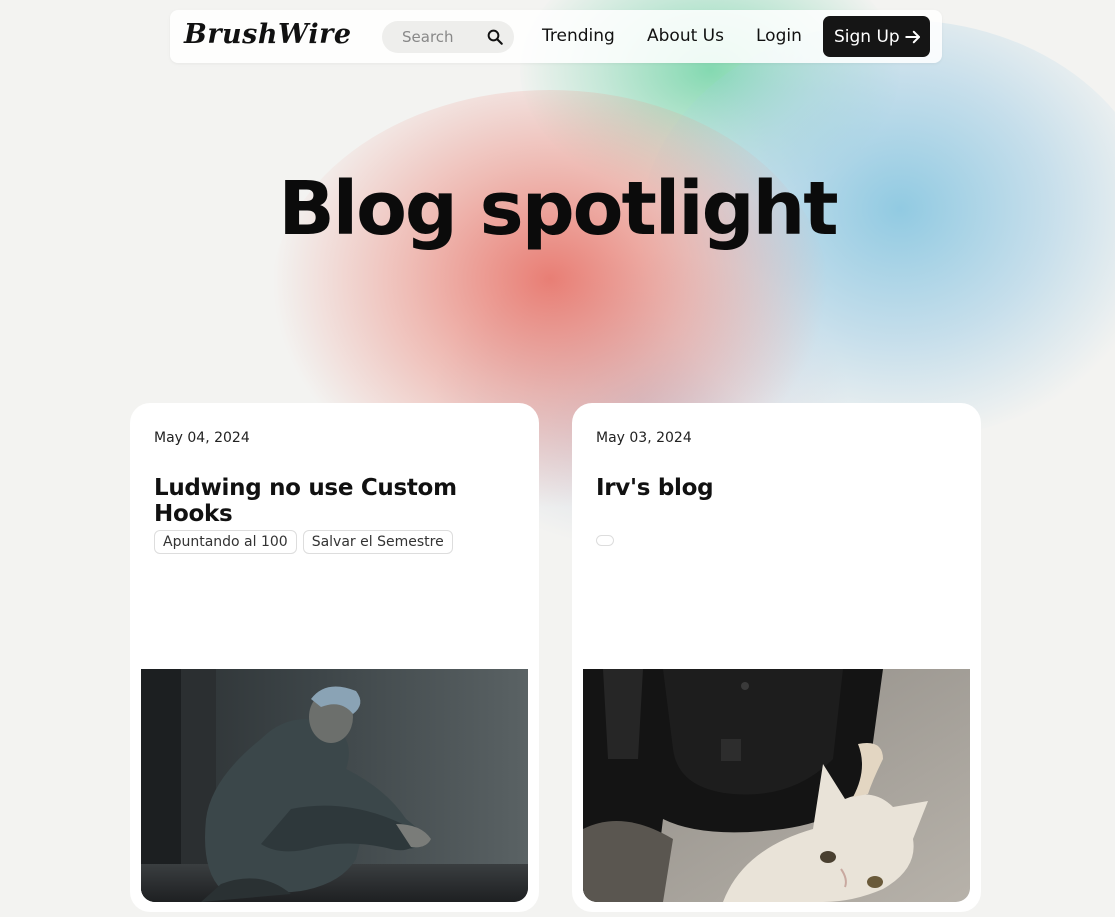 The width and height of the screenshot is (1115, 917). What do you see at coordinates (685, 36) in the screenshot?
I see `nav-link-about-us: About Us` at bounding box center [685, 36].